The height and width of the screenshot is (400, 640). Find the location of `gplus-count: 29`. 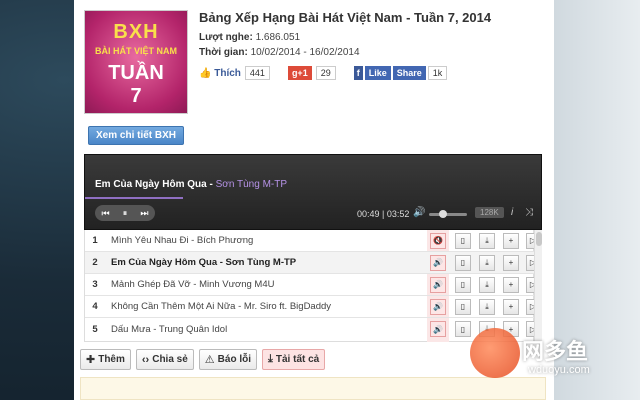

gplus-count: 29 is located at coordinates (325, 73).